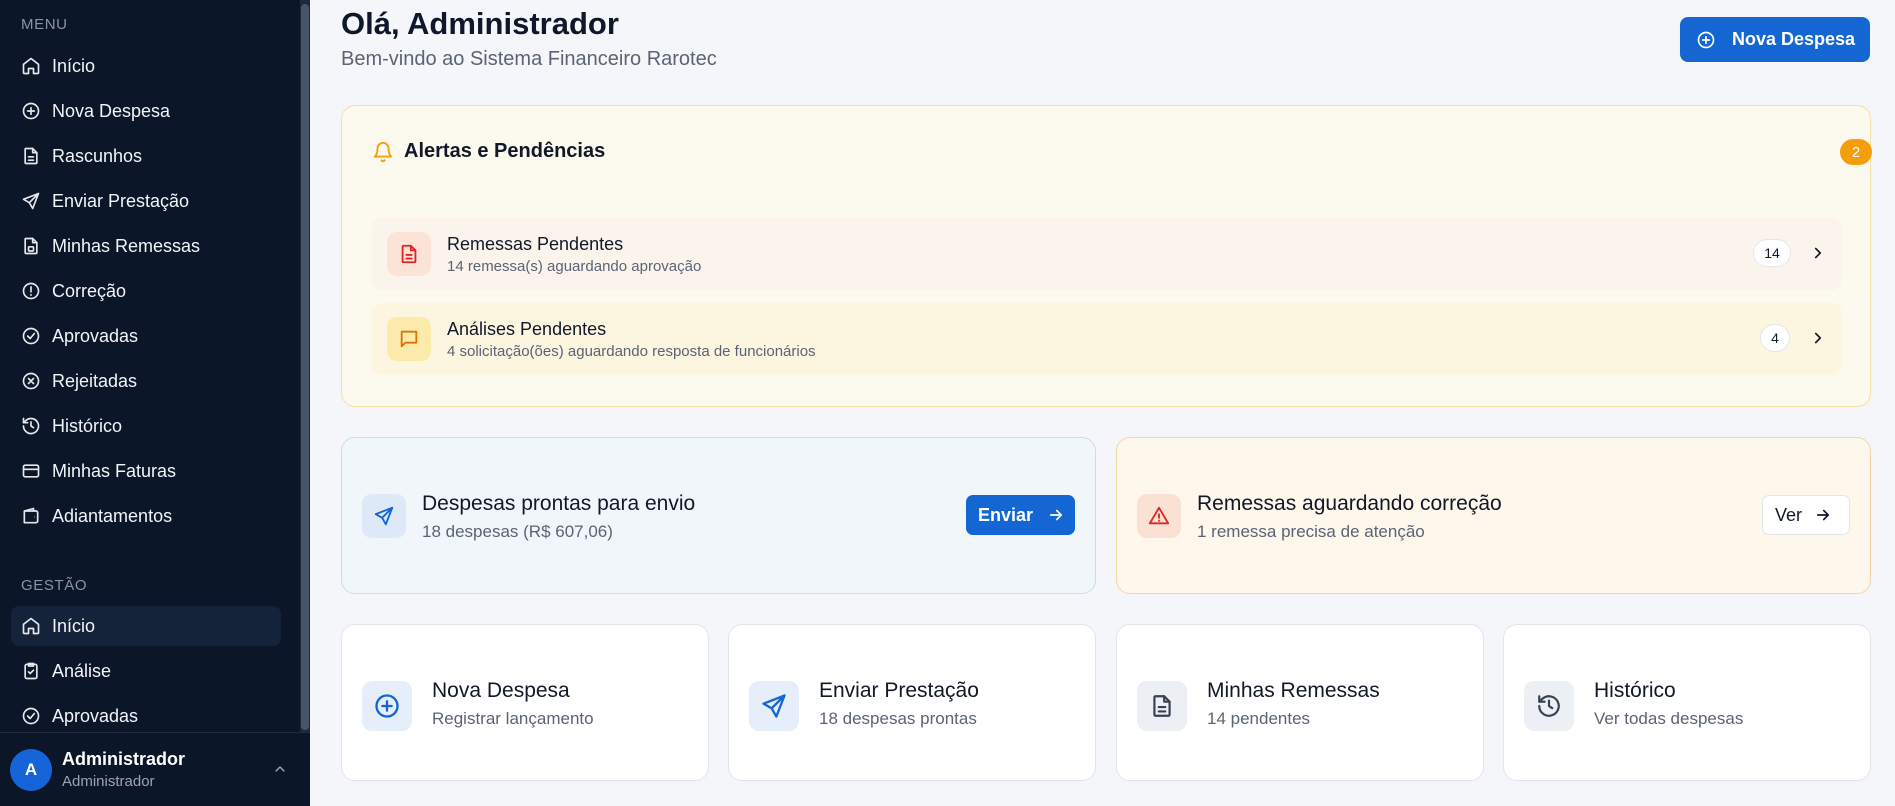 The image size is (1895, 806). I want to click on sidebar-item-gestao-aprovadas: Aprovadas, so click(146, 714).